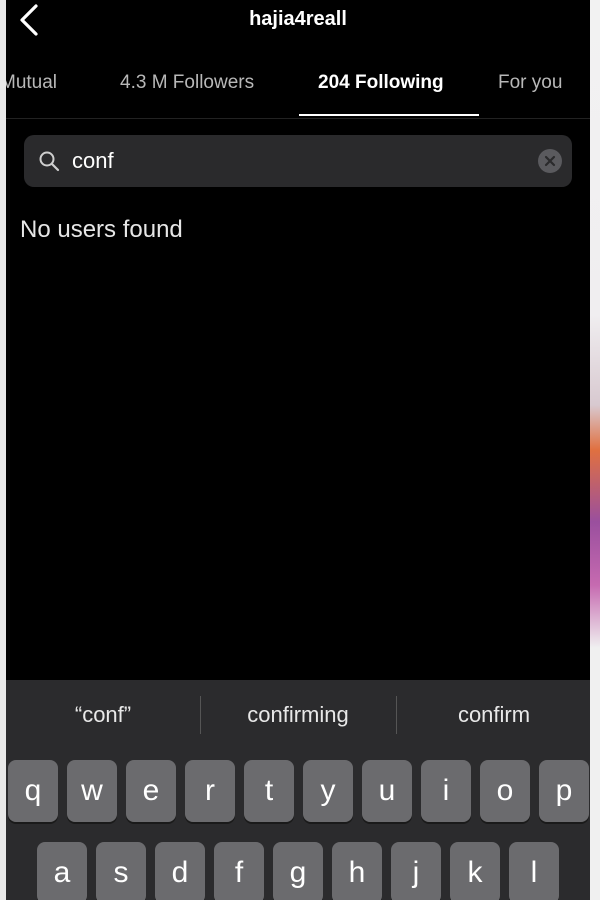 This screenshot has width=600, height=900. What do you see at coordinates (475, 871) in the screenshot?
I see `key-k: k` at bounding box center [475, 871].